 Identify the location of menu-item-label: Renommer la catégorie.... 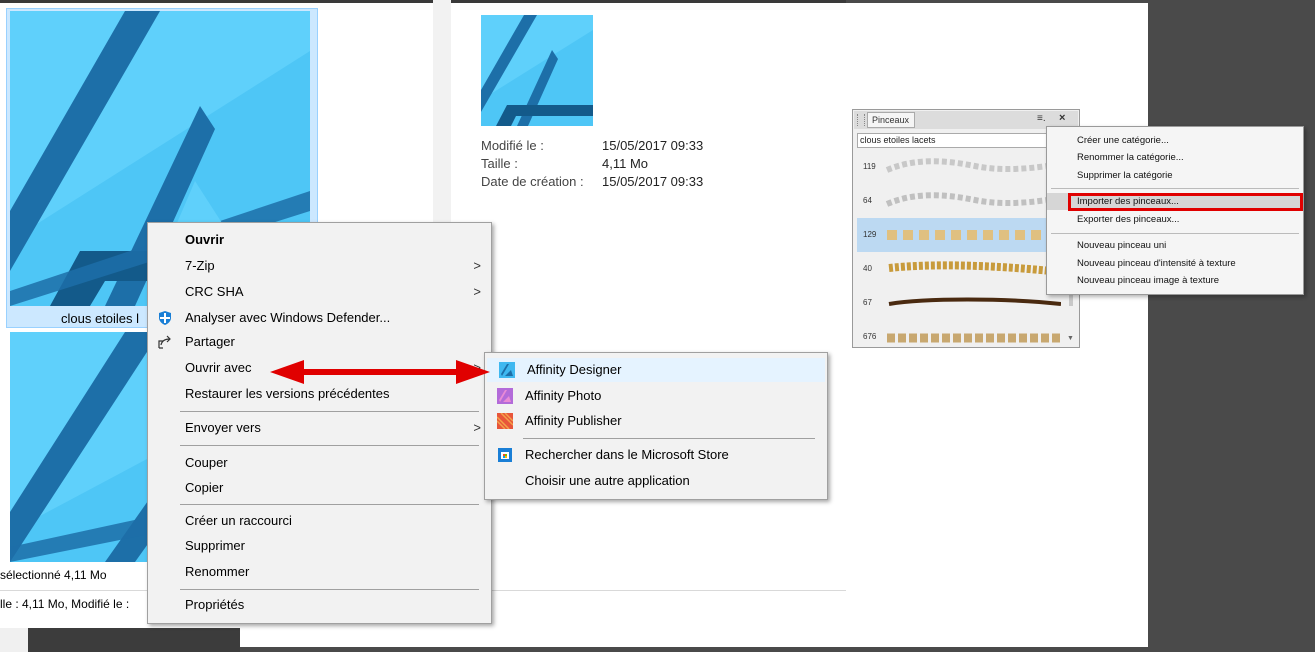
(1130, 157).